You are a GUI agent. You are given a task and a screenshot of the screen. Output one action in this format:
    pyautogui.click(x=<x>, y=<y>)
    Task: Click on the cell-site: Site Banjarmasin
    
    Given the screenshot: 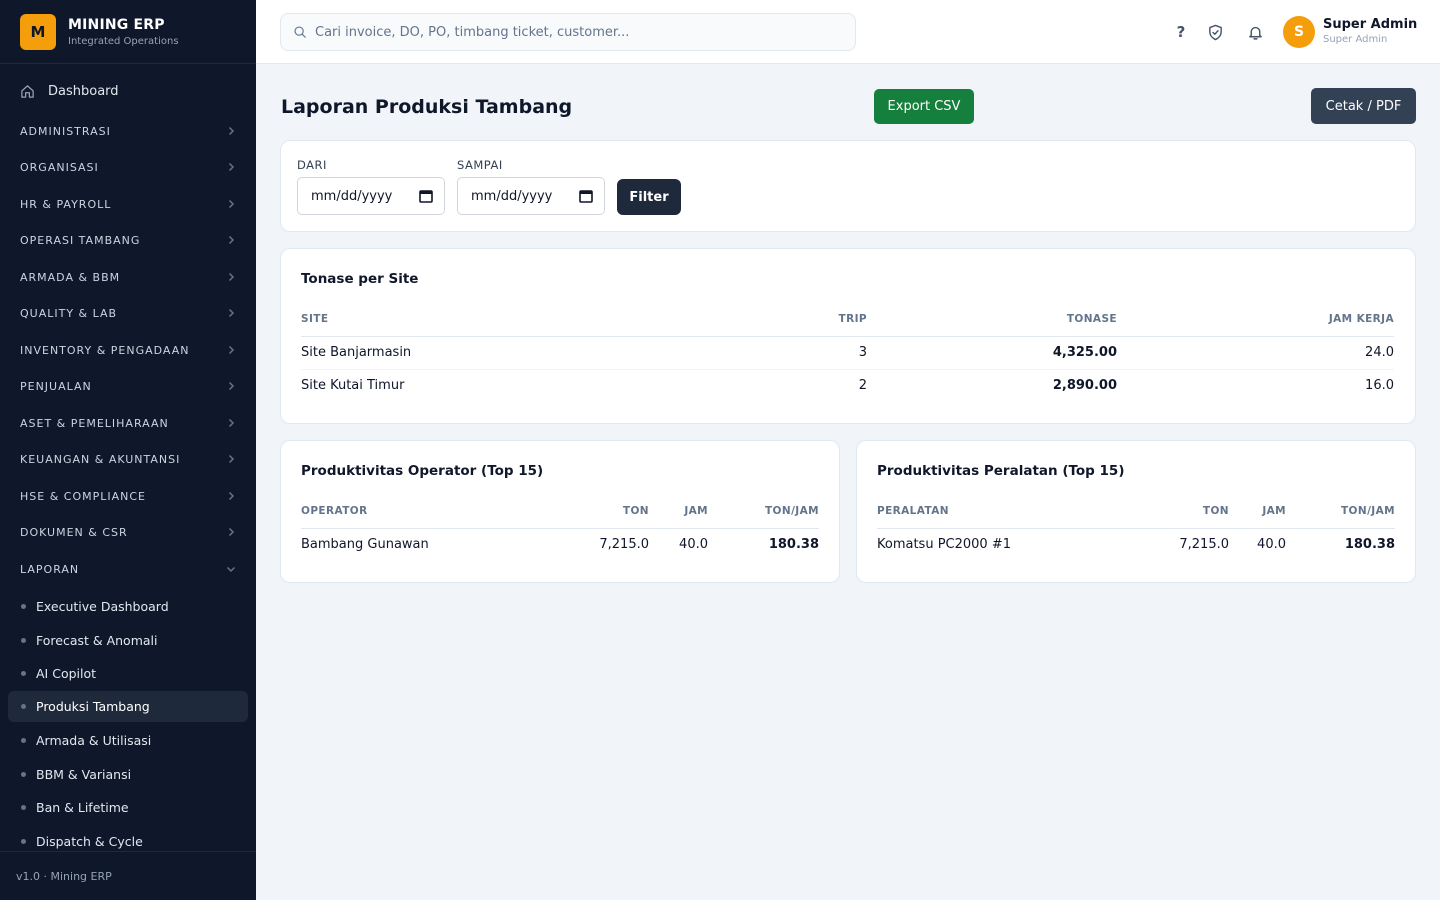 What is the action you would take?
    pyautogui.click(x=526, y=353)
    